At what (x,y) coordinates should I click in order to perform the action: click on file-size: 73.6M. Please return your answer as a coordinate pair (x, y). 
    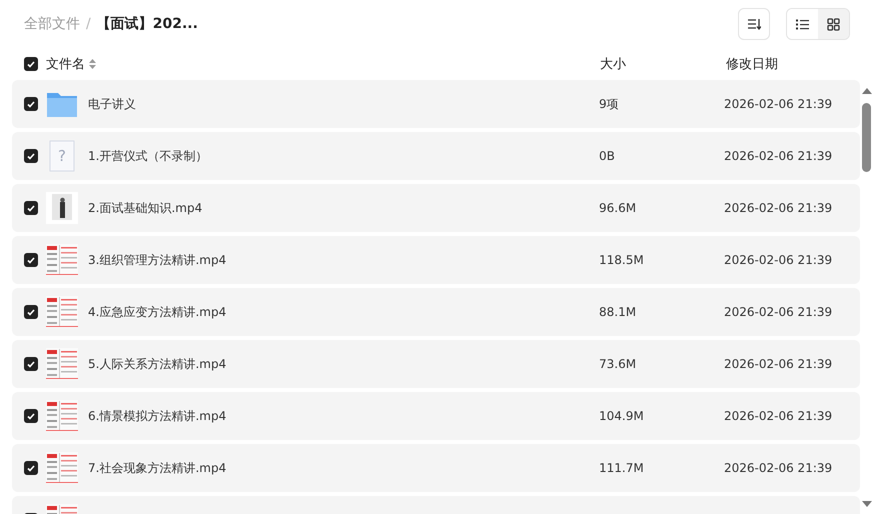
    Looking at the image, I should click on (618, 364).